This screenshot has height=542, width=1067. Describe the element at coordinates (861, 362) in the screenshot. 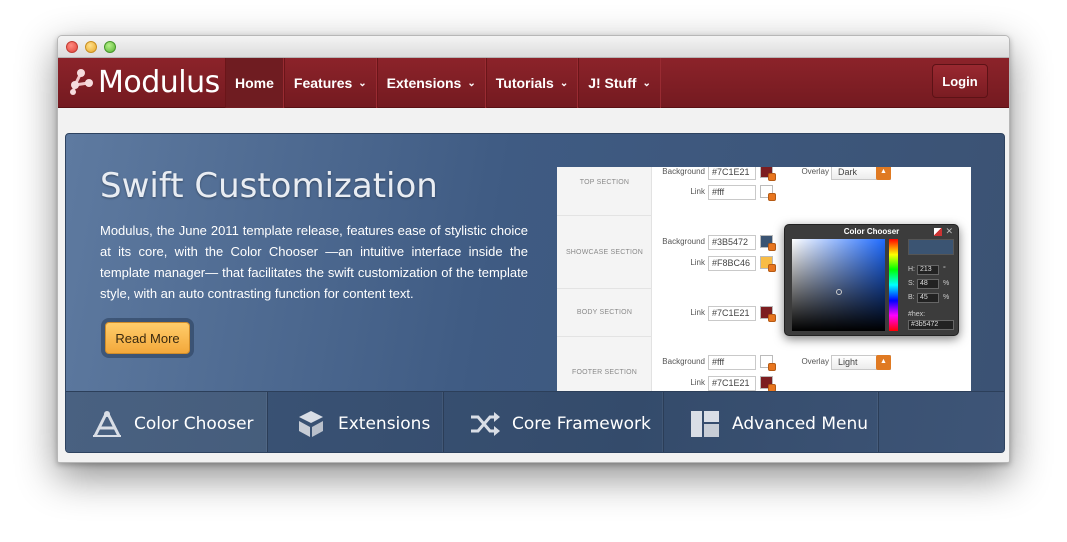

I see `footer-overlay-select: Light ▲` at that location.